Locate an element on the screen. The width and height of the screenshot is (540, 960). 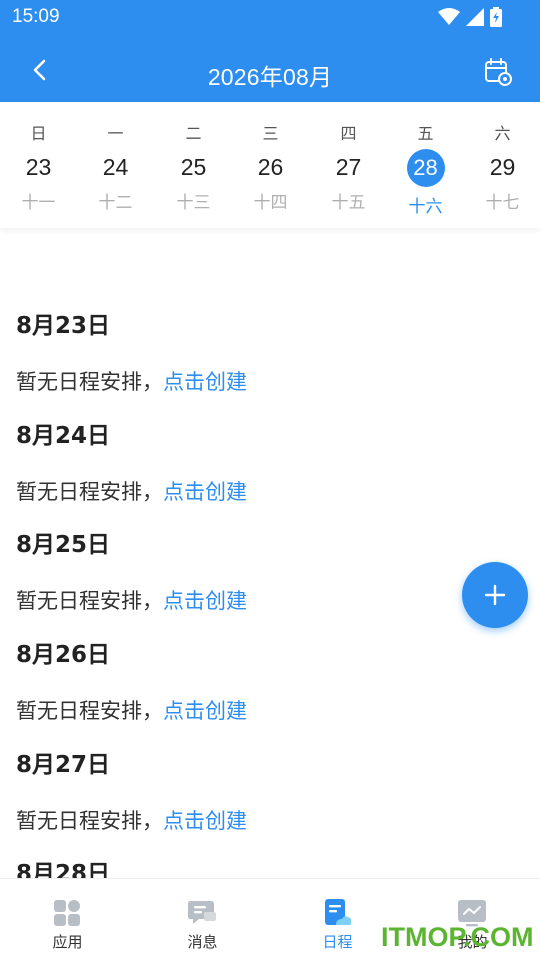
lunar-date: 十五 is located at coordinates (348, 203).